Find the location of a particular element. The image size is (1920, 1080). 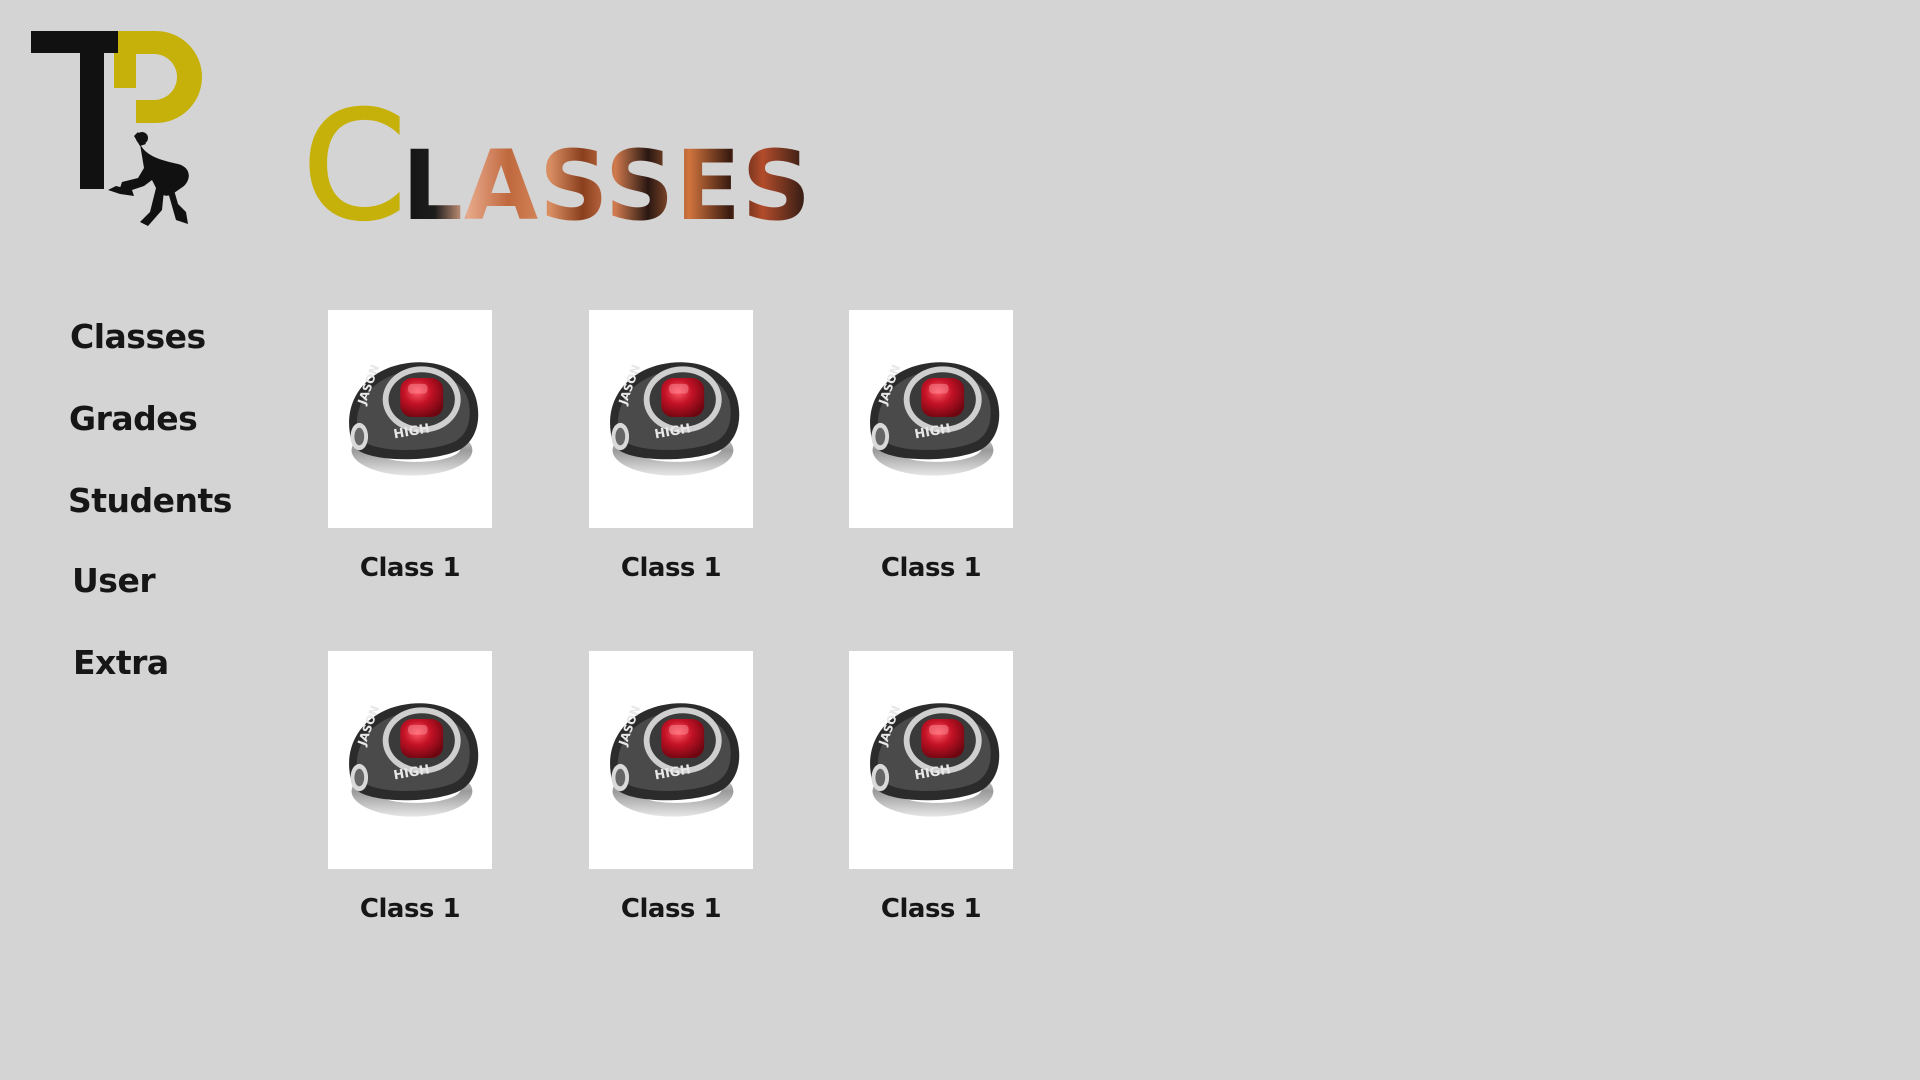

page-title: C LASSES is located at coordinates (556, 167).